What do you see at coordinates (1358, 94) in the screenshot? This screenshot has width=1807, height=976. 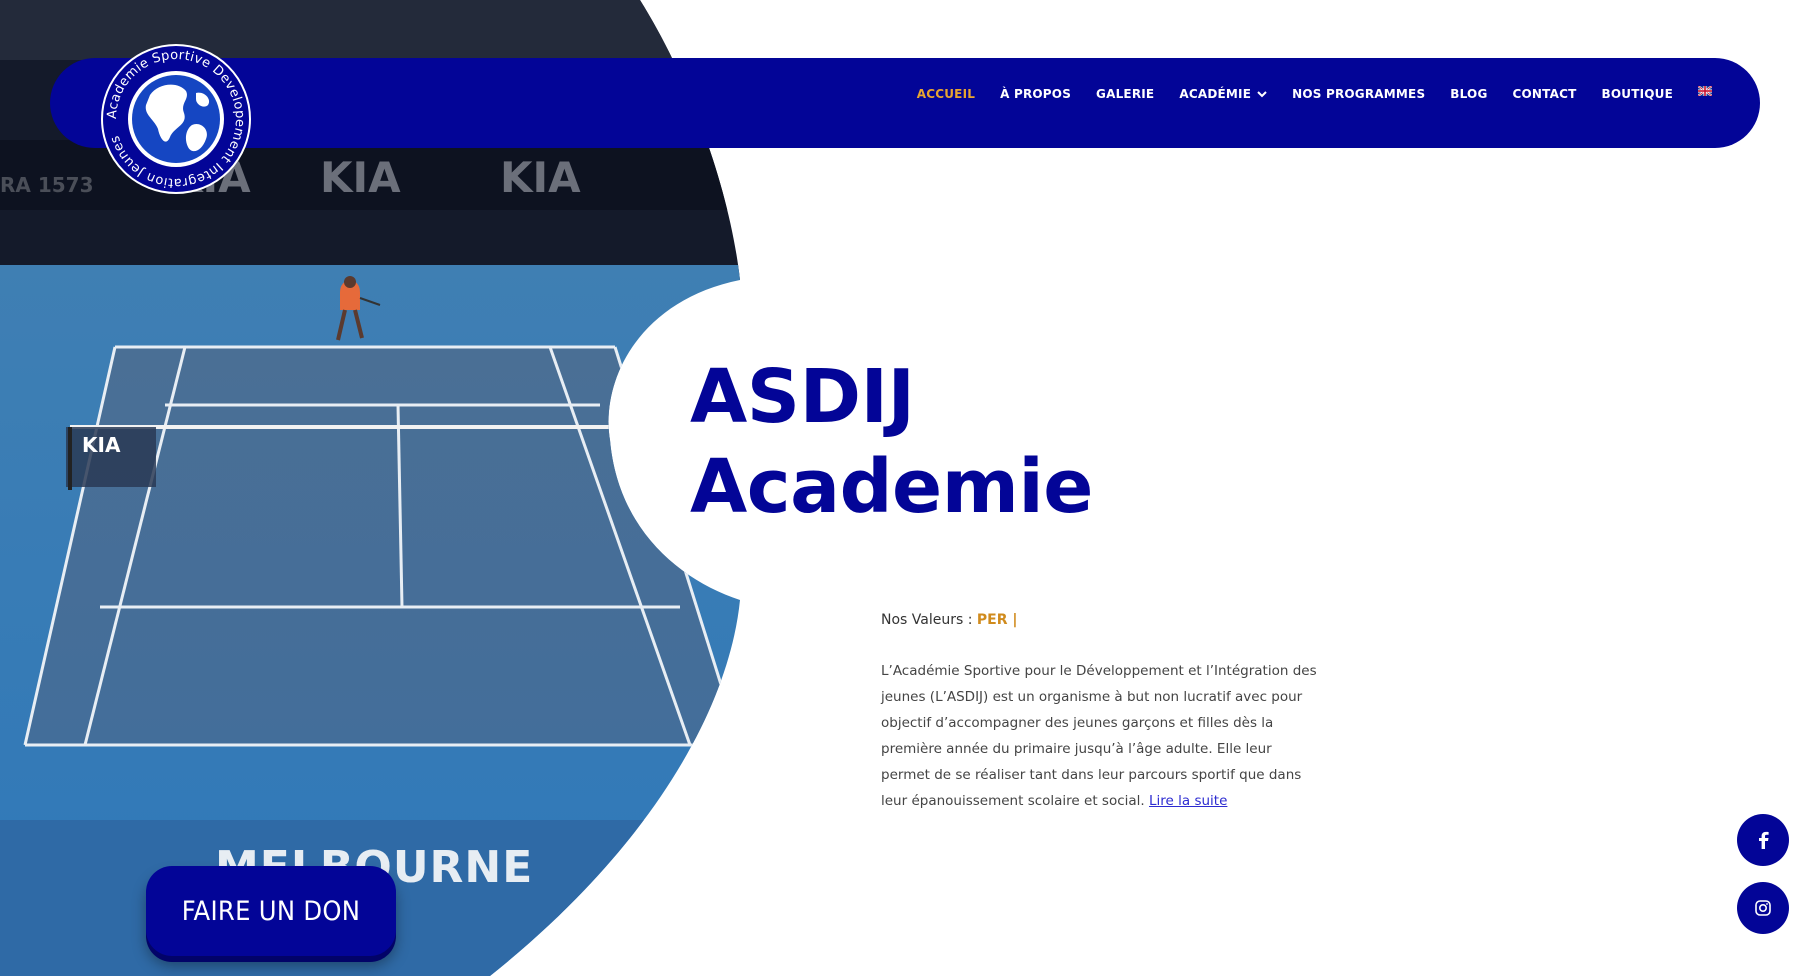 I see `nav-item-nos-programmes: NOS PROGRAMMES` at bounding box center [1358, 94].